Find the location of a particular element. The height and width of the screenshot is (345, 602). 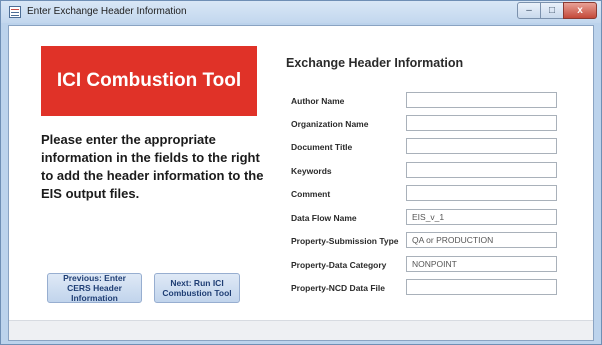

maximize-button: □ is located at coordinates (552, 10).